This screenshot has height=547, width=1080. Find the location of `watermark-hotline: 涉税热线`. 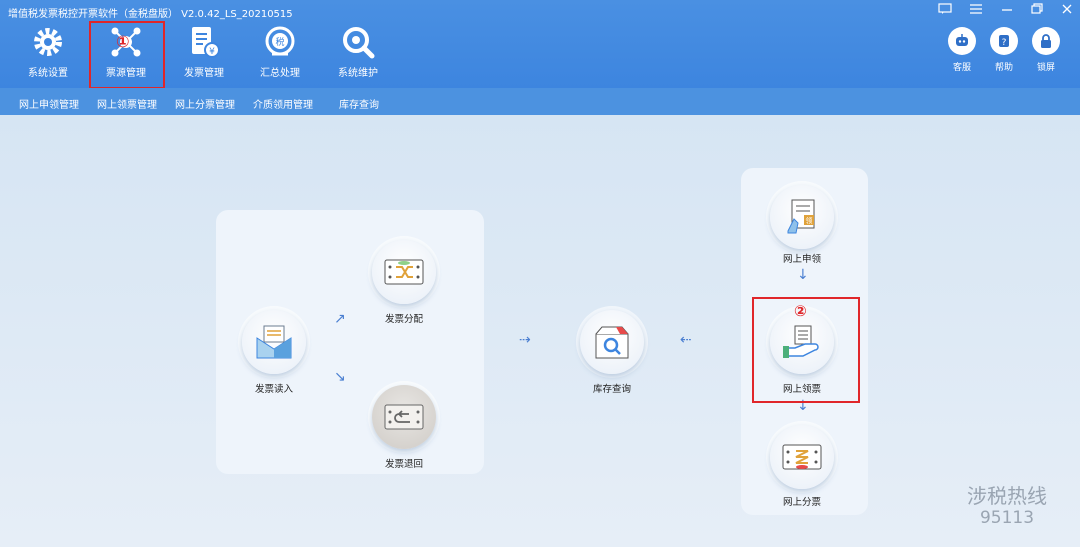

watermark-hotline: 涉税热线 is located at coordinates (1007, 496).